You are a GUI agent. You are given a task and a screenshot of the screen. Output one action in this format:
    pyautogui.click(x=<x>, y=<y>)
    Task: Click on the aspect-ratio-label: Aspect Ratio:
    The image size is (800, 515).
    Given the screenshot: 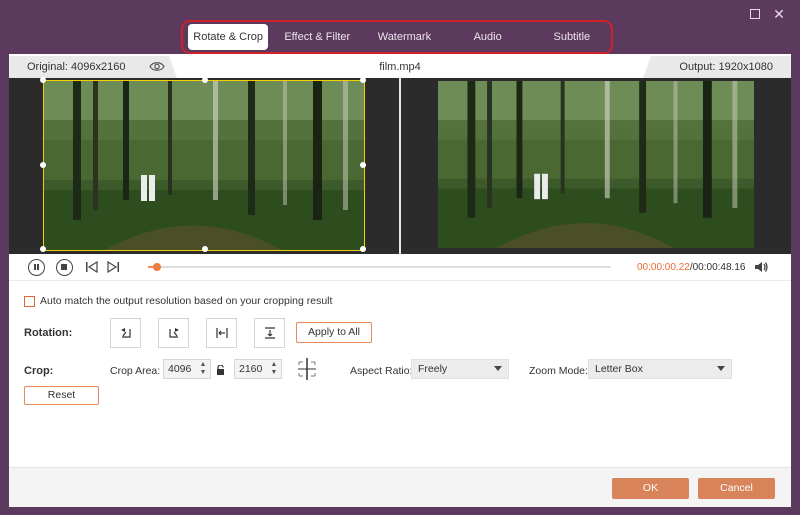 What is the action you would take?
    pyautogui.click(x=381, y=371)
    